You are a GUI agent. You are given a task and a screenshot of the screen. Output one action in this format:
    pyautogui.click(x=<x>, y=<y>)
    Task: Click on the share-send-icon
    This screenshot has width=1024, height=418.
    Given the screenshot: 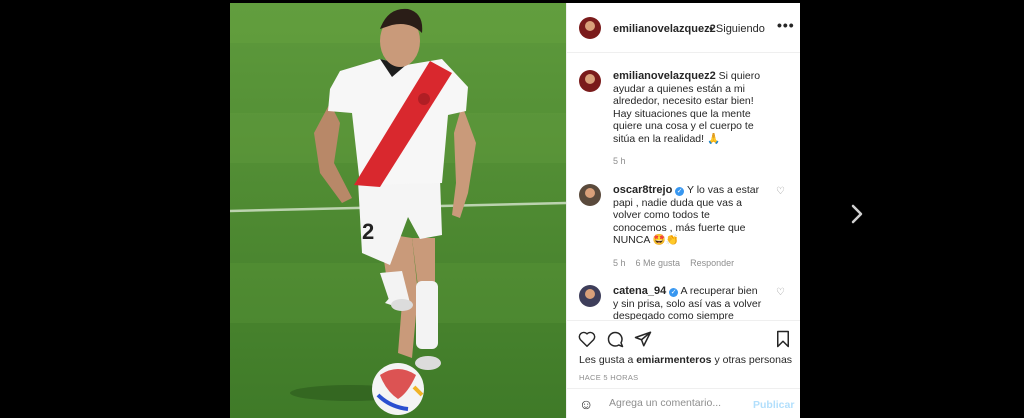 What is the action you would take?
    pyautogui.click(x=643, y=339)
    